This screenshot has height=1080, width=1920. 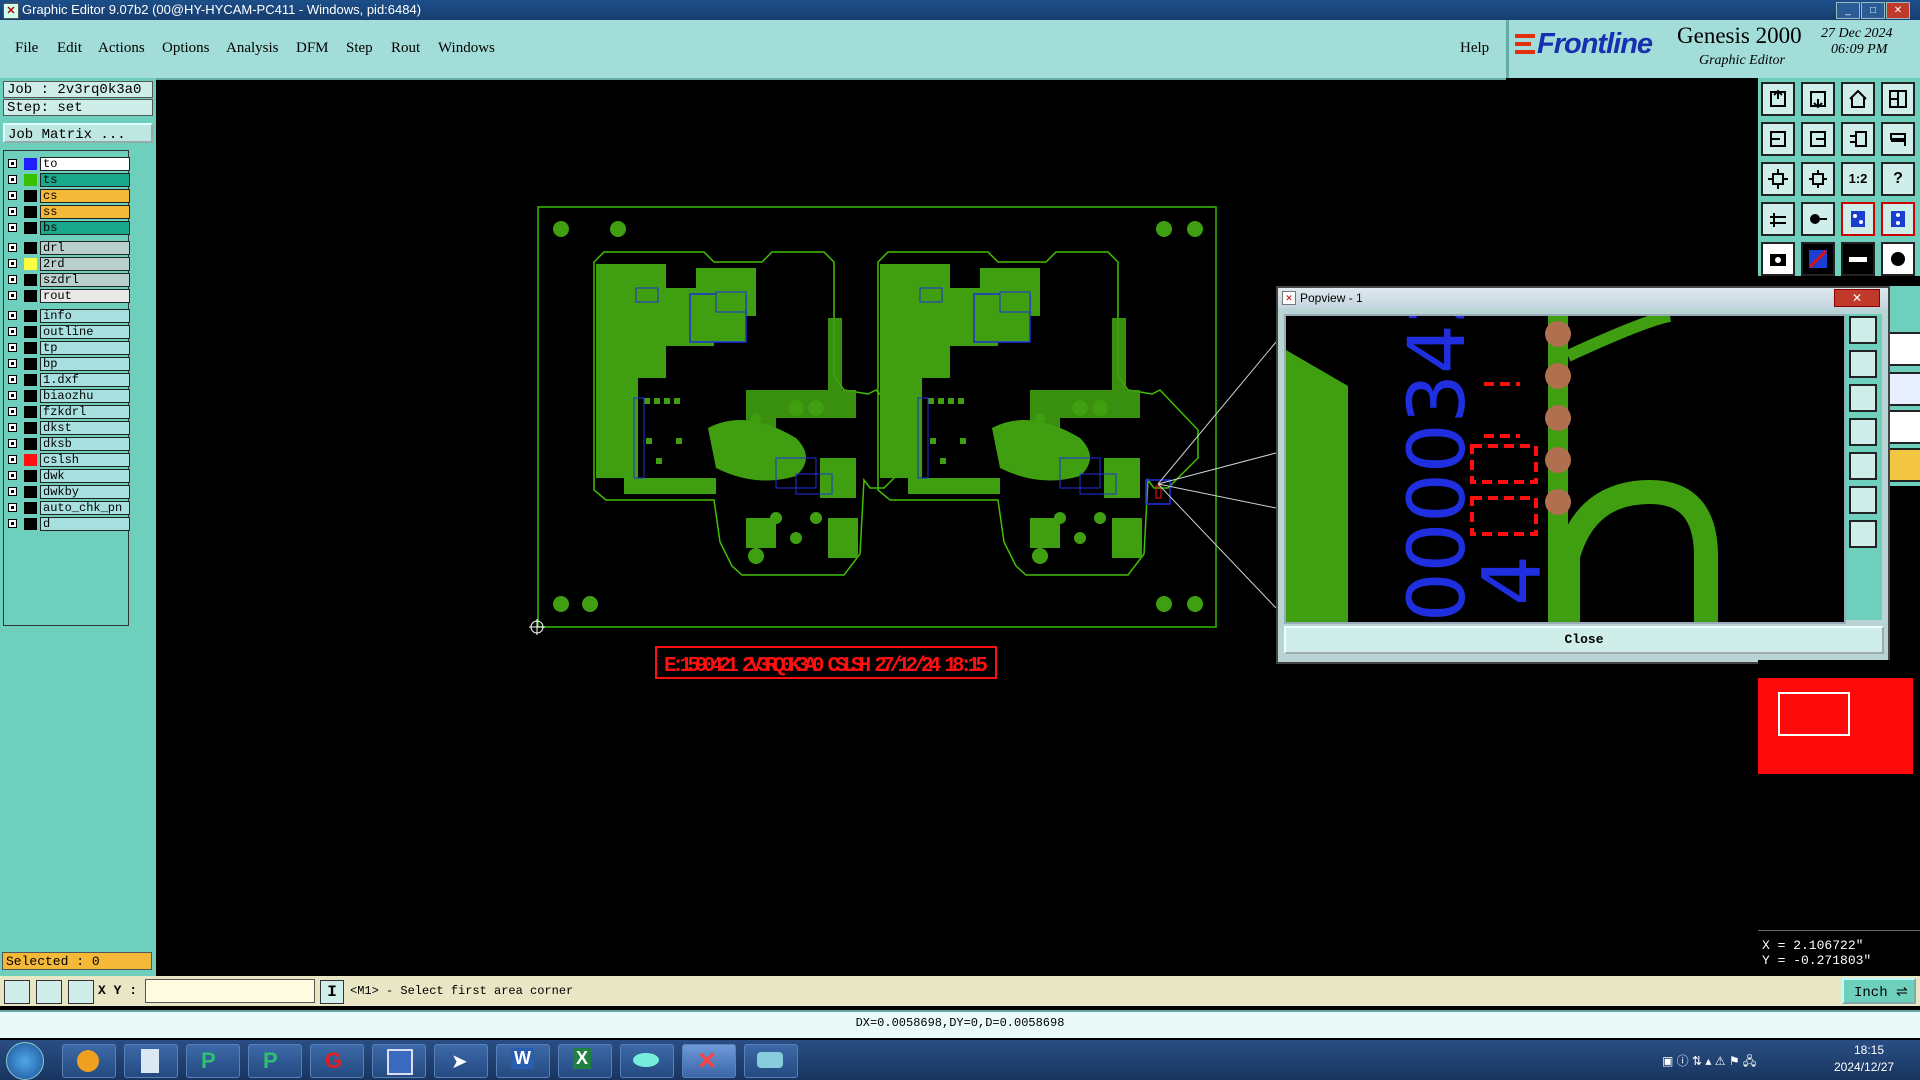 I want to click on layer-row-auto-chk-pn: auto_chk_pn, so click(x=69, y=508).